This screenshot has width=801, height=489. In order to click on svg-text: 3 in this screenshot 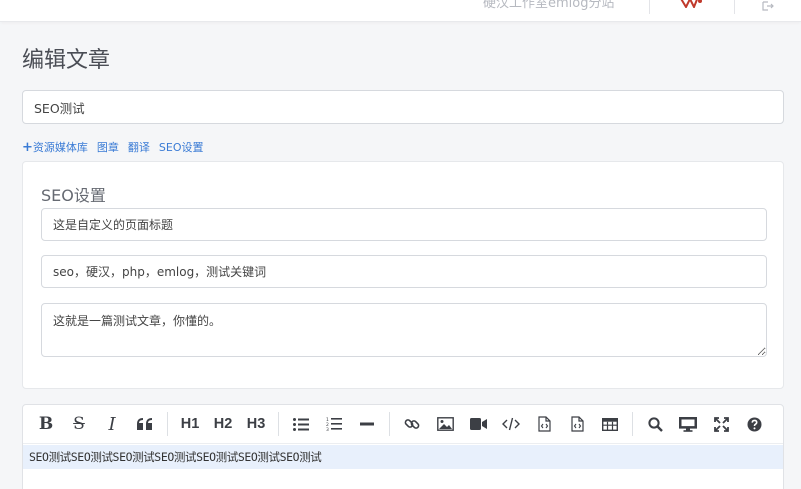, I will do `click(327, 429)`.